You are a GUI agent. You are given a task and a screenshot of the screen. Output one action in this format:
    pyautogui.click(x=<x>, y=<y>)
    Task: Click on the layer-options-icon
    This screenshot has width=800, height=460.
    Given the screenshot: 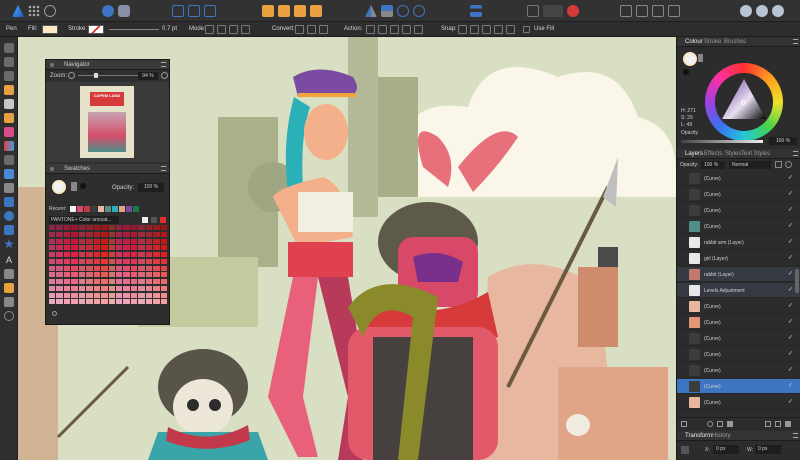 What is the action you would take?
    pyautogui.click(x=684, y=424)
    